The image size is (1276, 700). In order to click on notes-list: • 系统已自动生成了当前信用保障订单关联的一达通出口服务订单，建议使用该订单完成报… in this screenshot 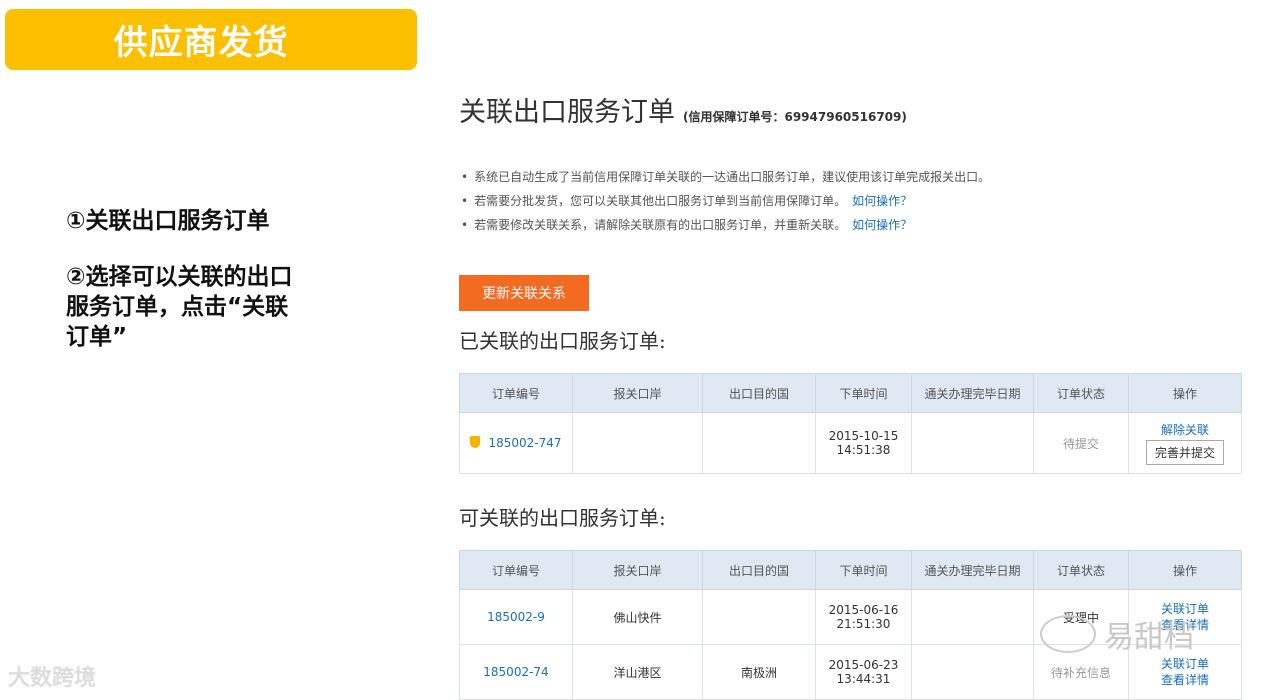, I will do `click(850, 201)`.